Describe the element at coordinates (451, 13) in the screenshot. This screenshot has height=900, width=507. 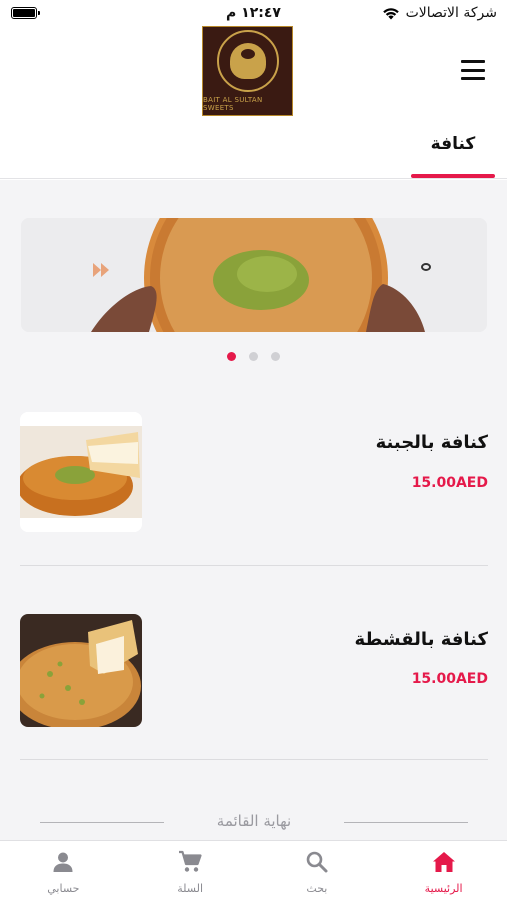
I see `carrier-name: شركة الاتصالات` at that location.